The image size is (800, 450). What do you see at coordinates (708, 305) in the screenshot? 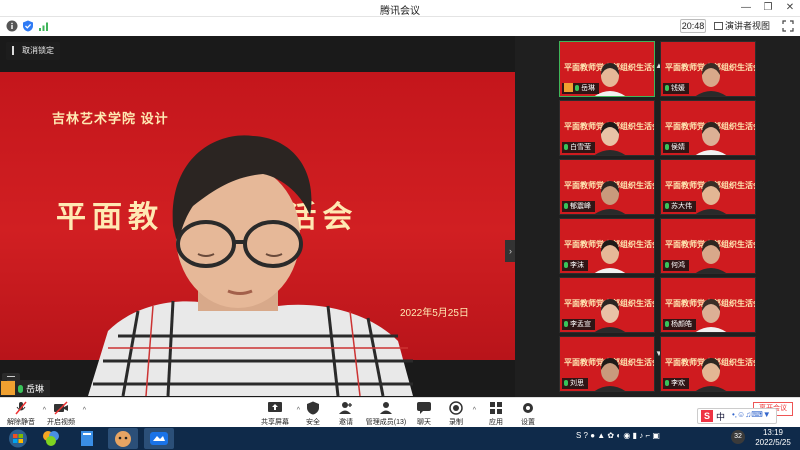
I see `participant-tile: 平面教师党支部组织生活会杨颜皓` at bounding box center [708, 305].